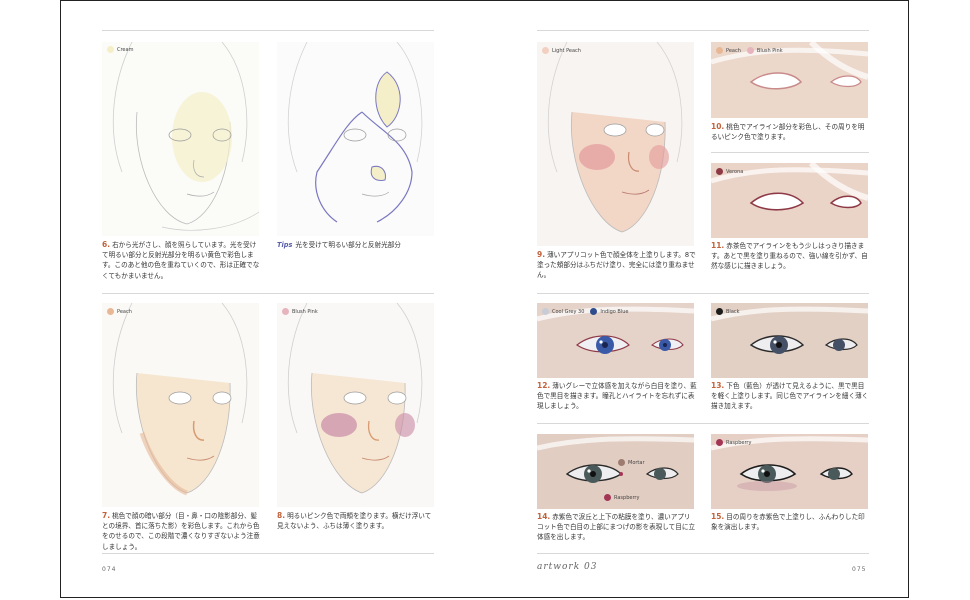  What do you see at coordinates (285, 245) in the screenshot?
I see `tips-label: Tips` at bounding box center [285, 245].